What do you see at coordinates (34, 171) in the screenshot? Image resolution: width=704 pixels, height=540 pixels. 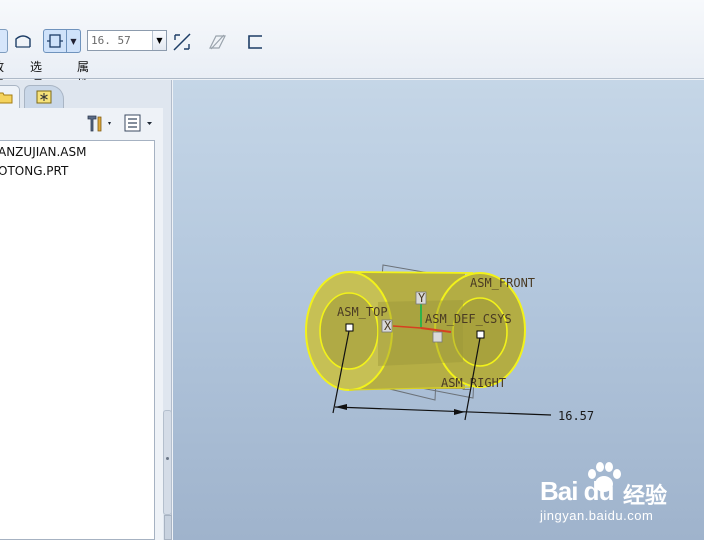 I see `tree-item-part: OTONG.PRT` at bounding box center [34, 171].